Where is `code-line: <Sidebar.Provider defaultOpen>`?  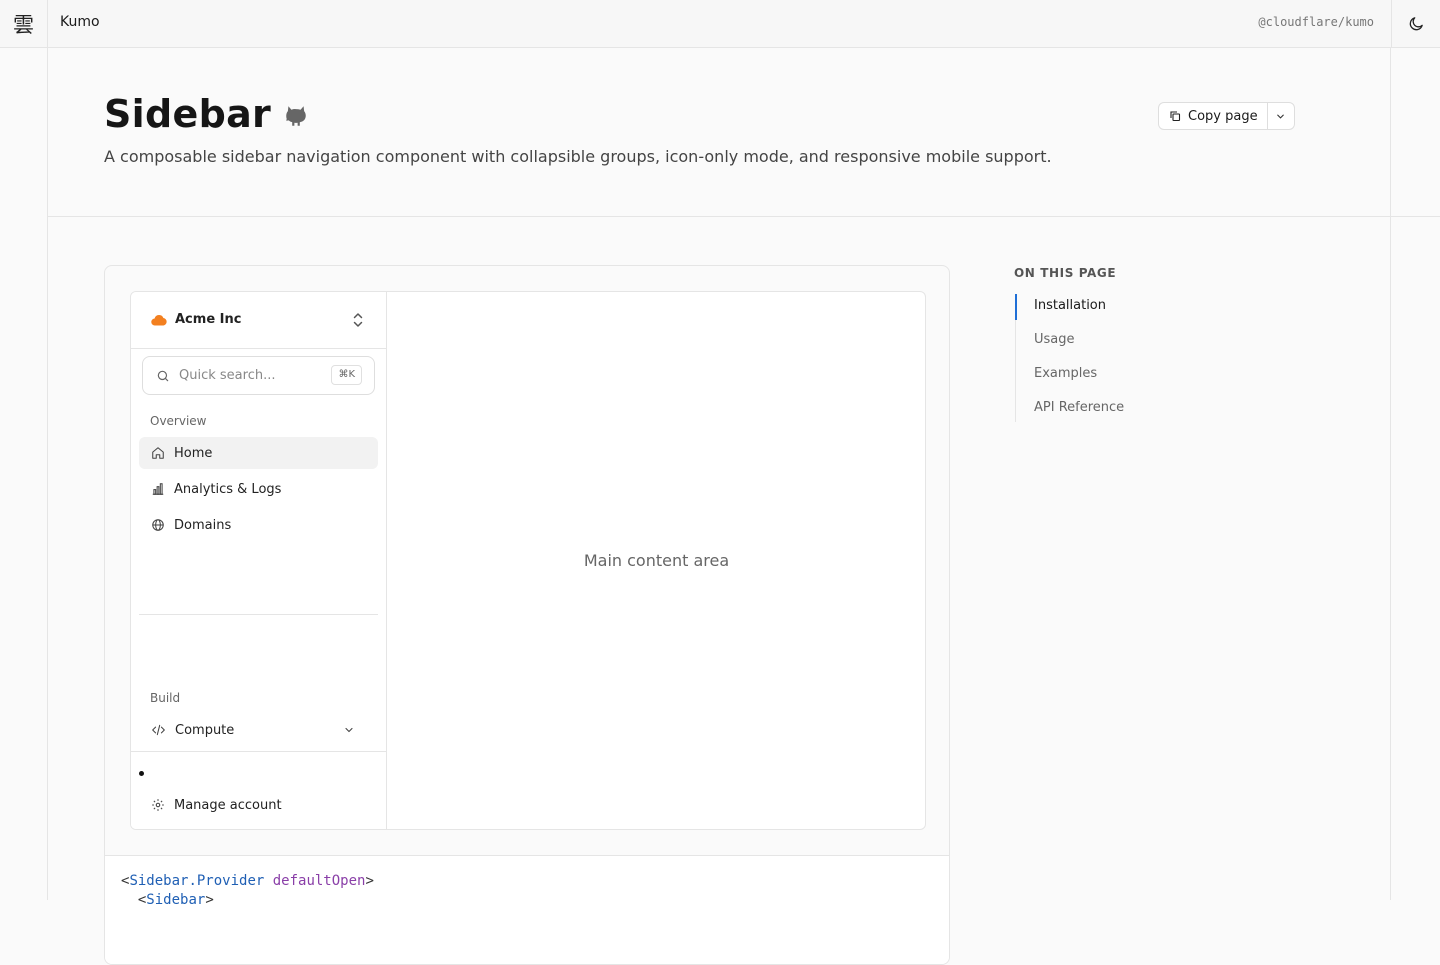
code-line: <Sidebar.Provider defaultOpen> is located at coordinates (247, 881).